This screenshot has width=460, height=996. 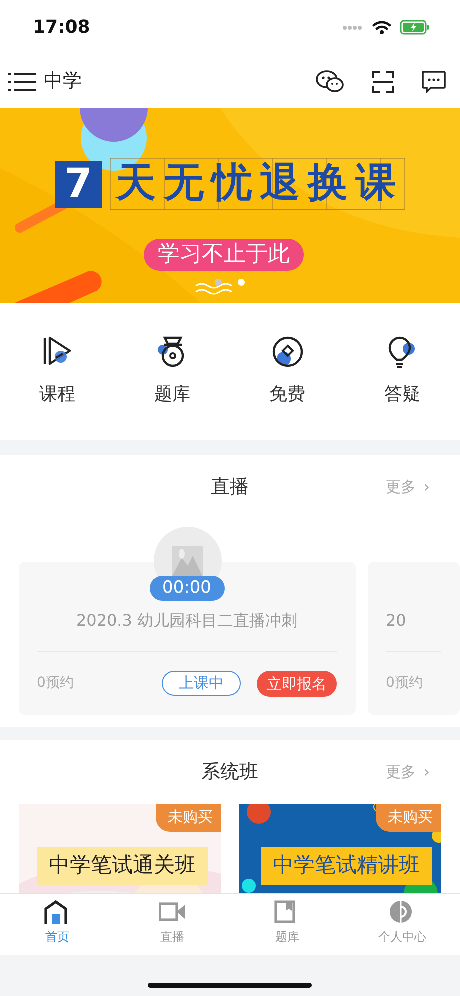 What do you see at coordinates (288, 352) in the screenshot?
I see `coin-icon` at bounding box center [288, 352].